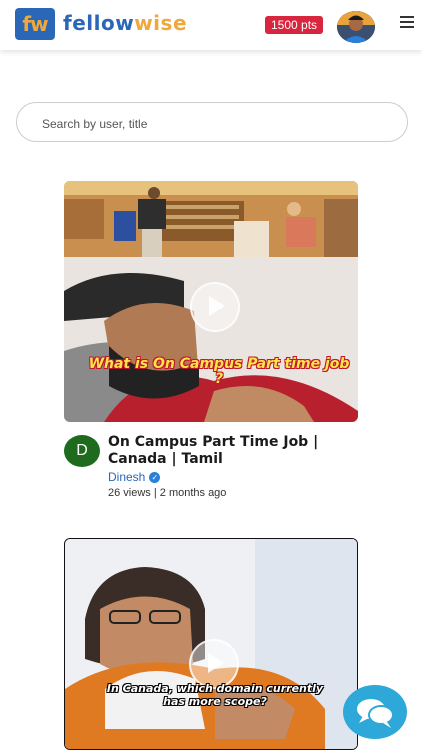 Image resolution: width=422 pixels, height=750 pixels. Describe the element at coordinates (35, 24) in the screenshot. I see `logo-mark: fw` at that location.